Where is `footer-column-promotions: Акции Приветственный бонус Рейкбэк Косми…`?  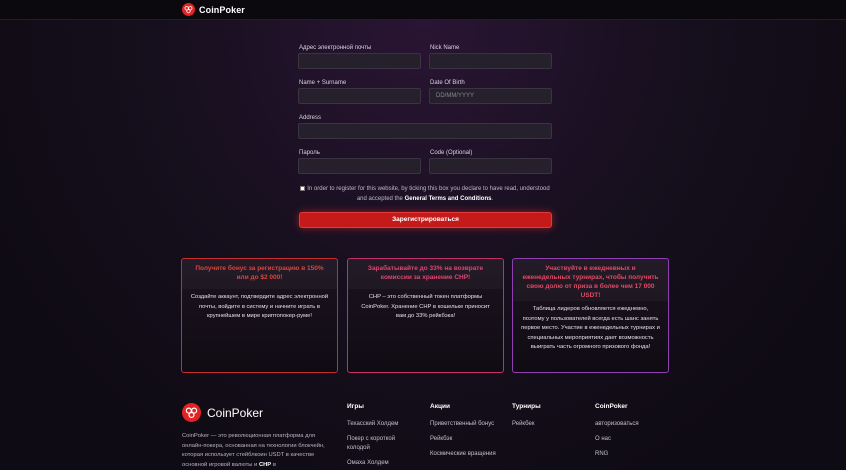
footer-column-promotions: Акции Приветственный бонус Рейкбэк Косми… is located at coordinates (470, 434).